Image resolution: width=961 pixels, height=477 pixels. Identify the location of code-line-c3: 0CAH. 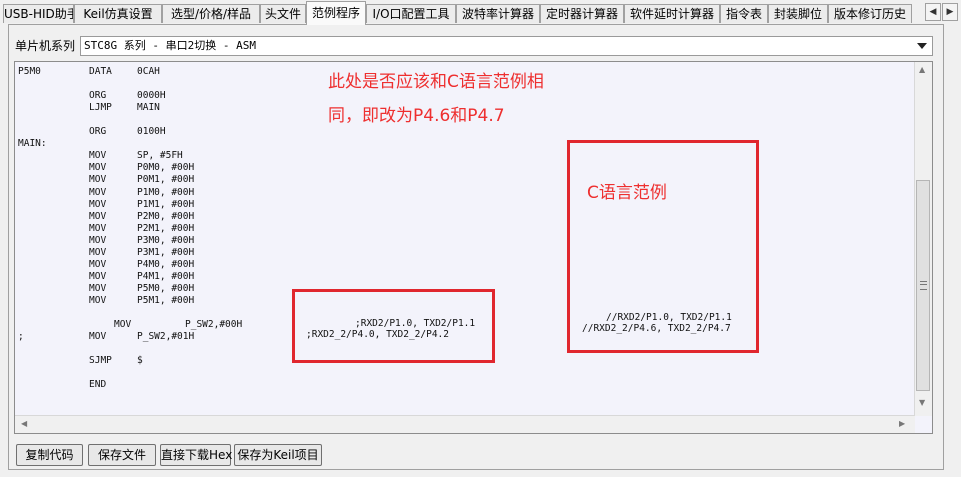
(148, 71).